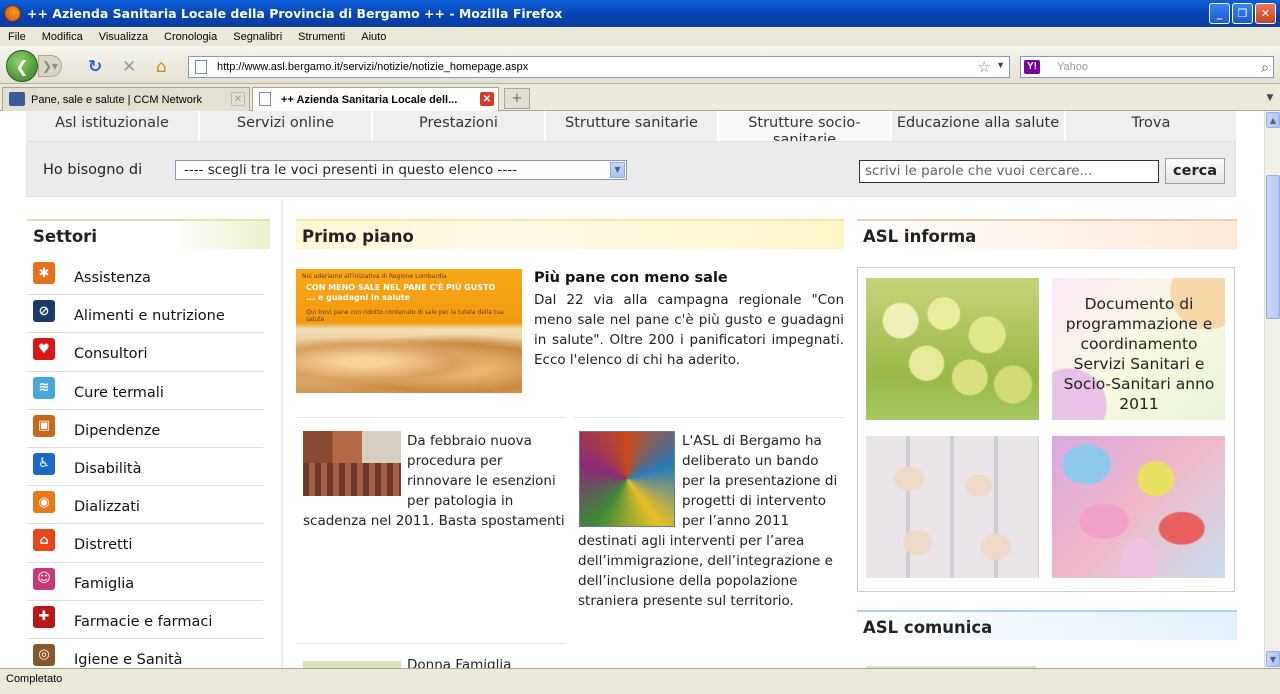 This screenshot has width=1280, height=694. What do you see at coordinates (145, 620) in the screenshot?
I see `settore-item: ✚ Farmacie e farmaci` at bounding box center [145, 620].